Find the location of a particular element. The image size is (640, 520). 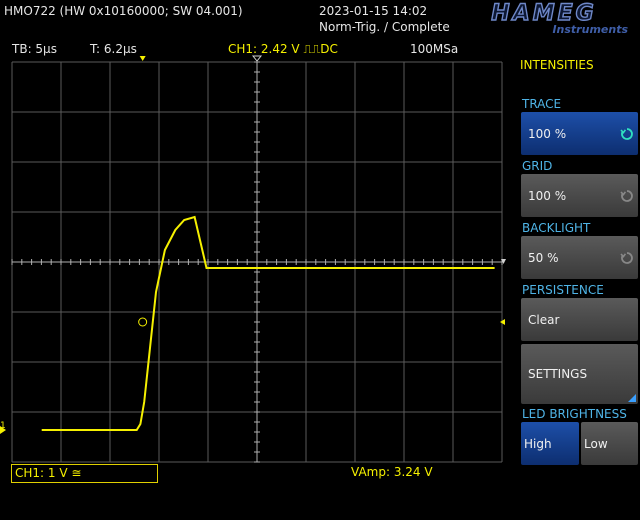

trigger-time-readout: T: 6.2µs is located at coordinates (113, 49).